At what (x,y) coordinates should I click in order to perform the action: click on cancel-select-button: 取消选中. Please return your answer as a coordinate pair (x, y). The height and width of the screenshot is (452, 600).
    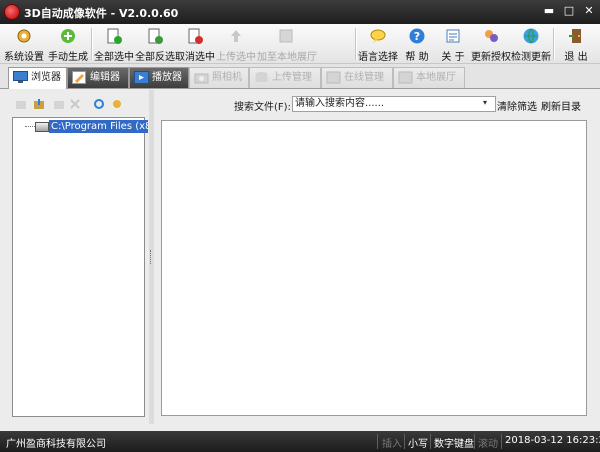
    Looking at the image, I should click on (195, 44).